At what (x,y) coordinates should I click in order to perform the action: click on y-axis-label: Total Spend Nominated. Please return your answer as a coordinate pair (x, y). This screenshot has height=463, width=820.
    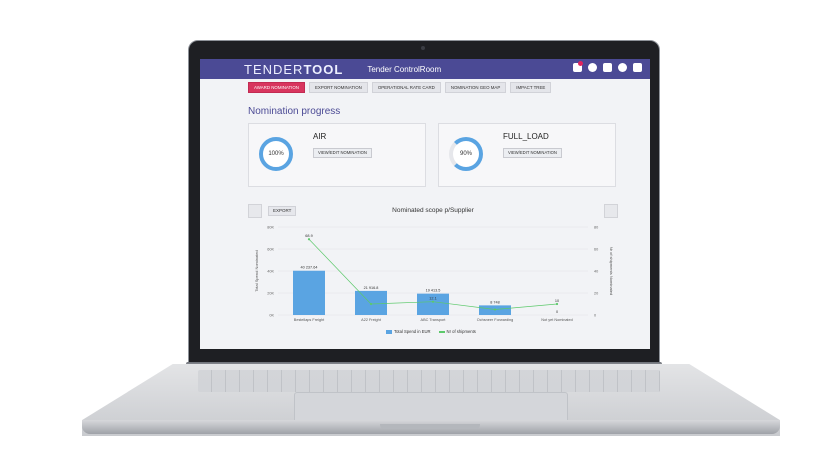
    Looking at the image, I should click on (256, 271).